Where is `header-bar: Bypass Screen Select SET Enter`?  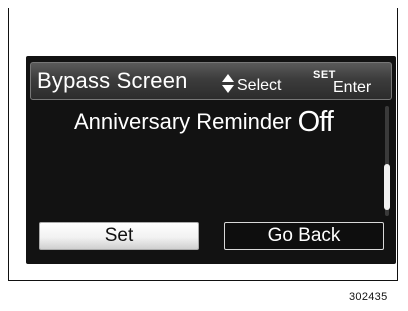 header-bar: Bypass Screen Select SET Enter is located at coordinates (211, 81).